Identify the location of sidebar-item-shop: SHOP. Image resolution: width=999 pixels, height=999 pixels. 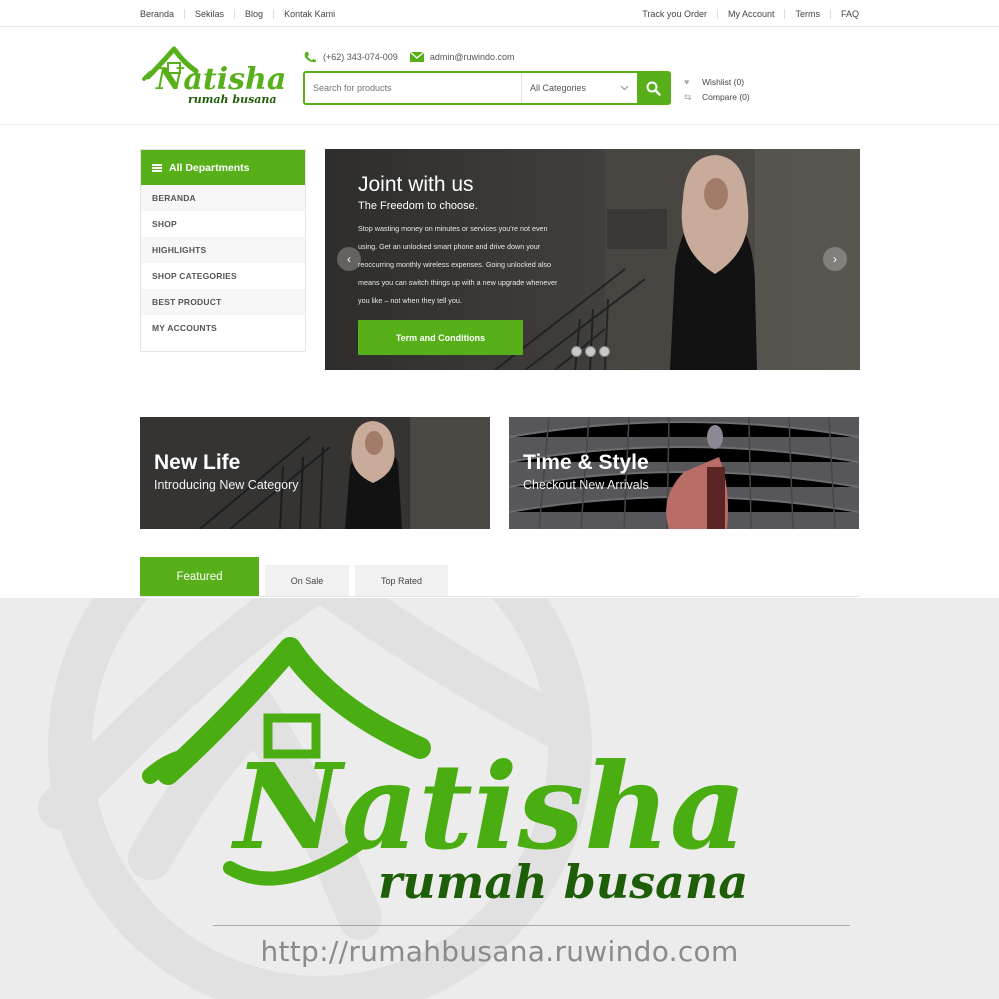
(223, 224).